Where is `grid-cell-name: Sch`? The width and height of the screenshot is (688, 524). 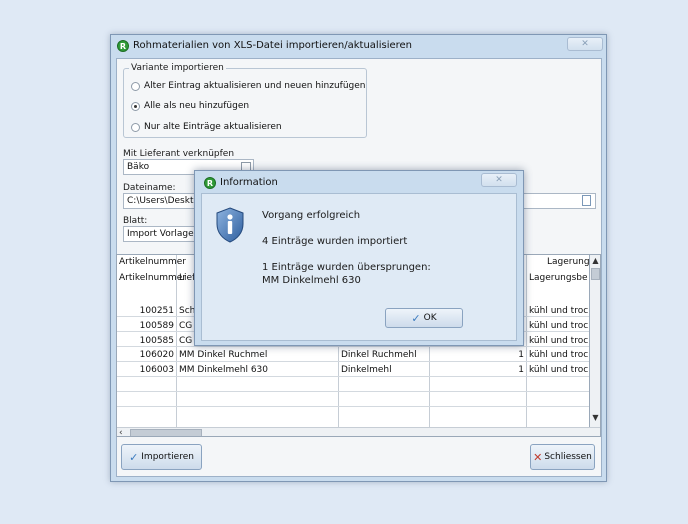 grid-cell-name: Sch is located at coordinates (187, 311).